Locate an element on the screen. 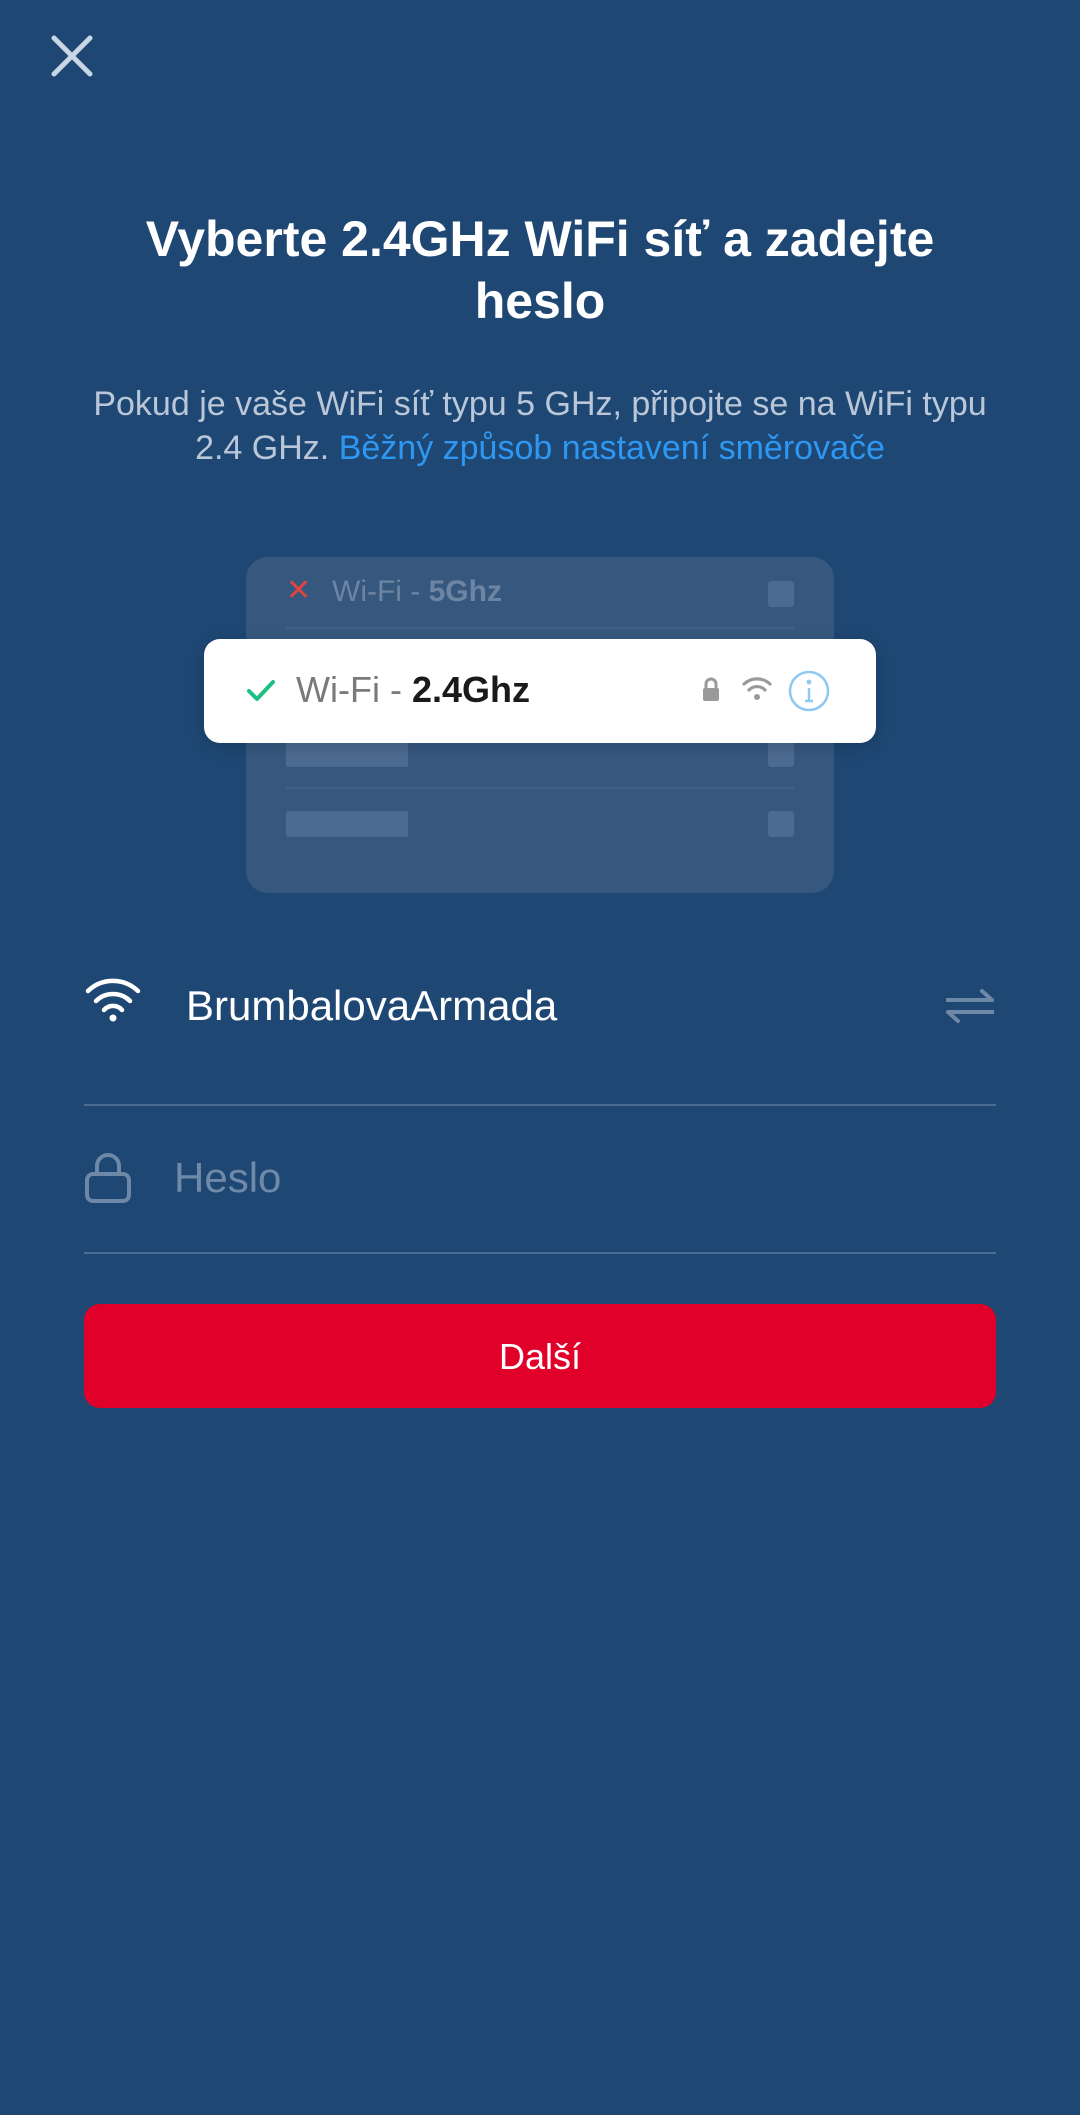 This screenshot has width=1080, height=2115. password-field-row is located at coordinates (540, 1180).